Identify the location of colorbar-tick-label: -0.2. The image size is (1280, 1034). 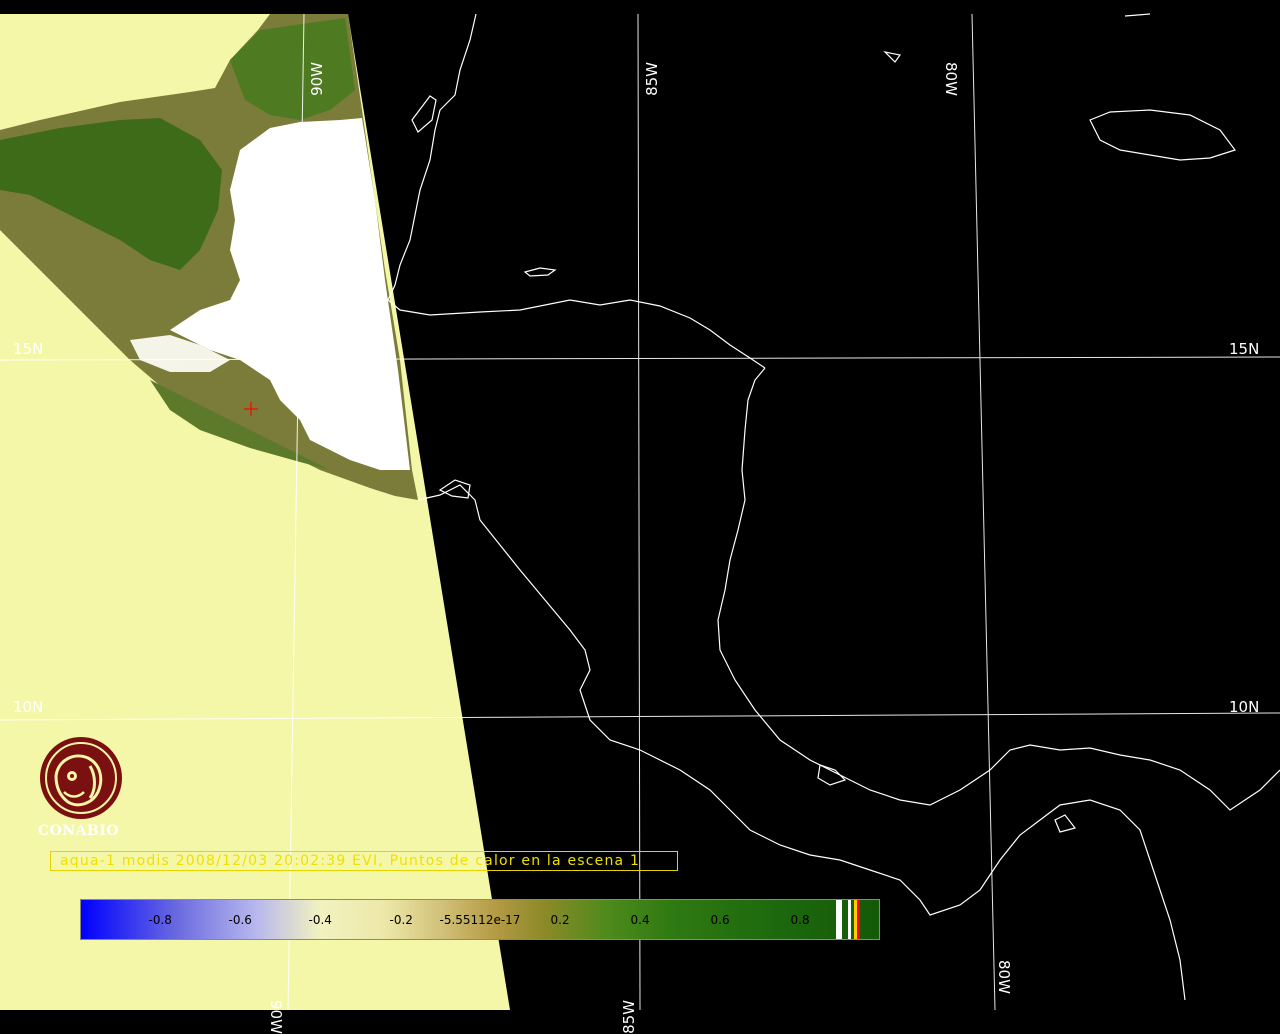
(401, 920).